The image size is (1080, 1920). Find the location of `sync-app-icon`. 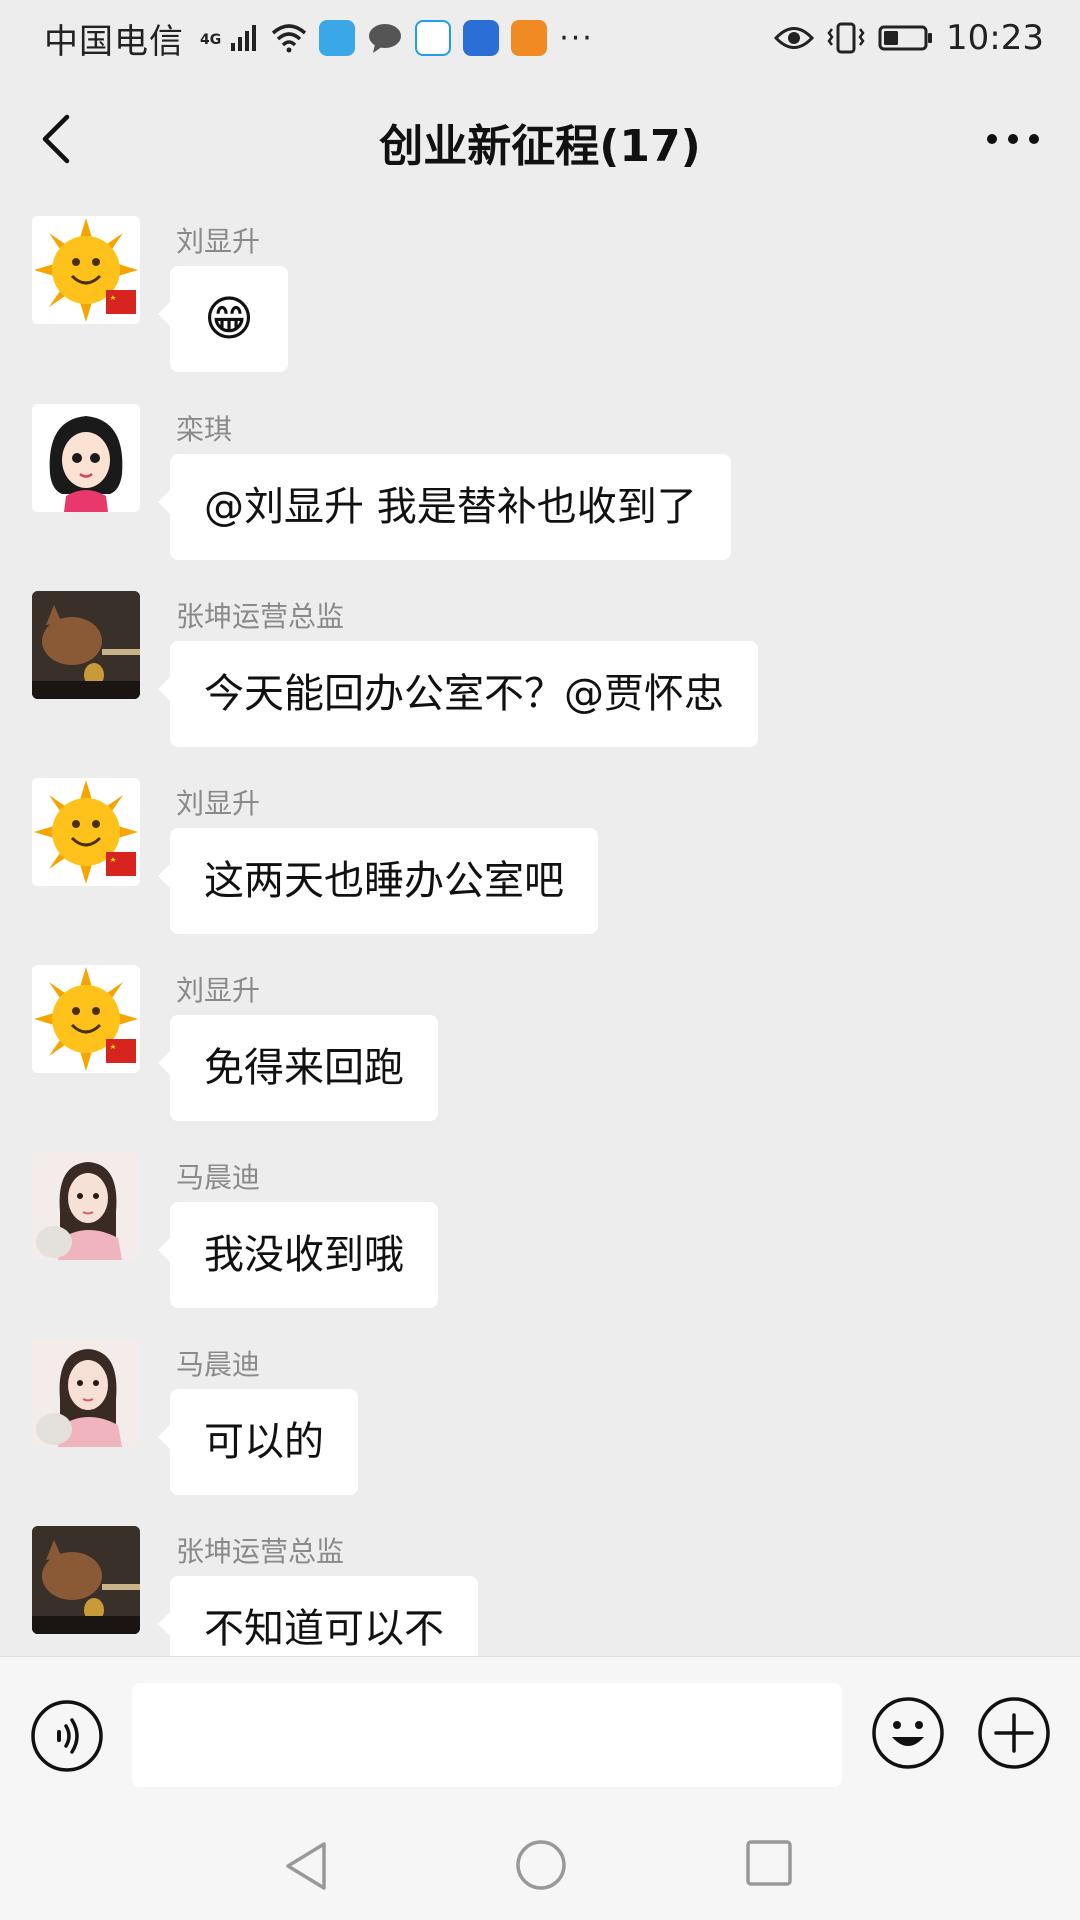

sync-app-icon is located at coordinates (481, 38).